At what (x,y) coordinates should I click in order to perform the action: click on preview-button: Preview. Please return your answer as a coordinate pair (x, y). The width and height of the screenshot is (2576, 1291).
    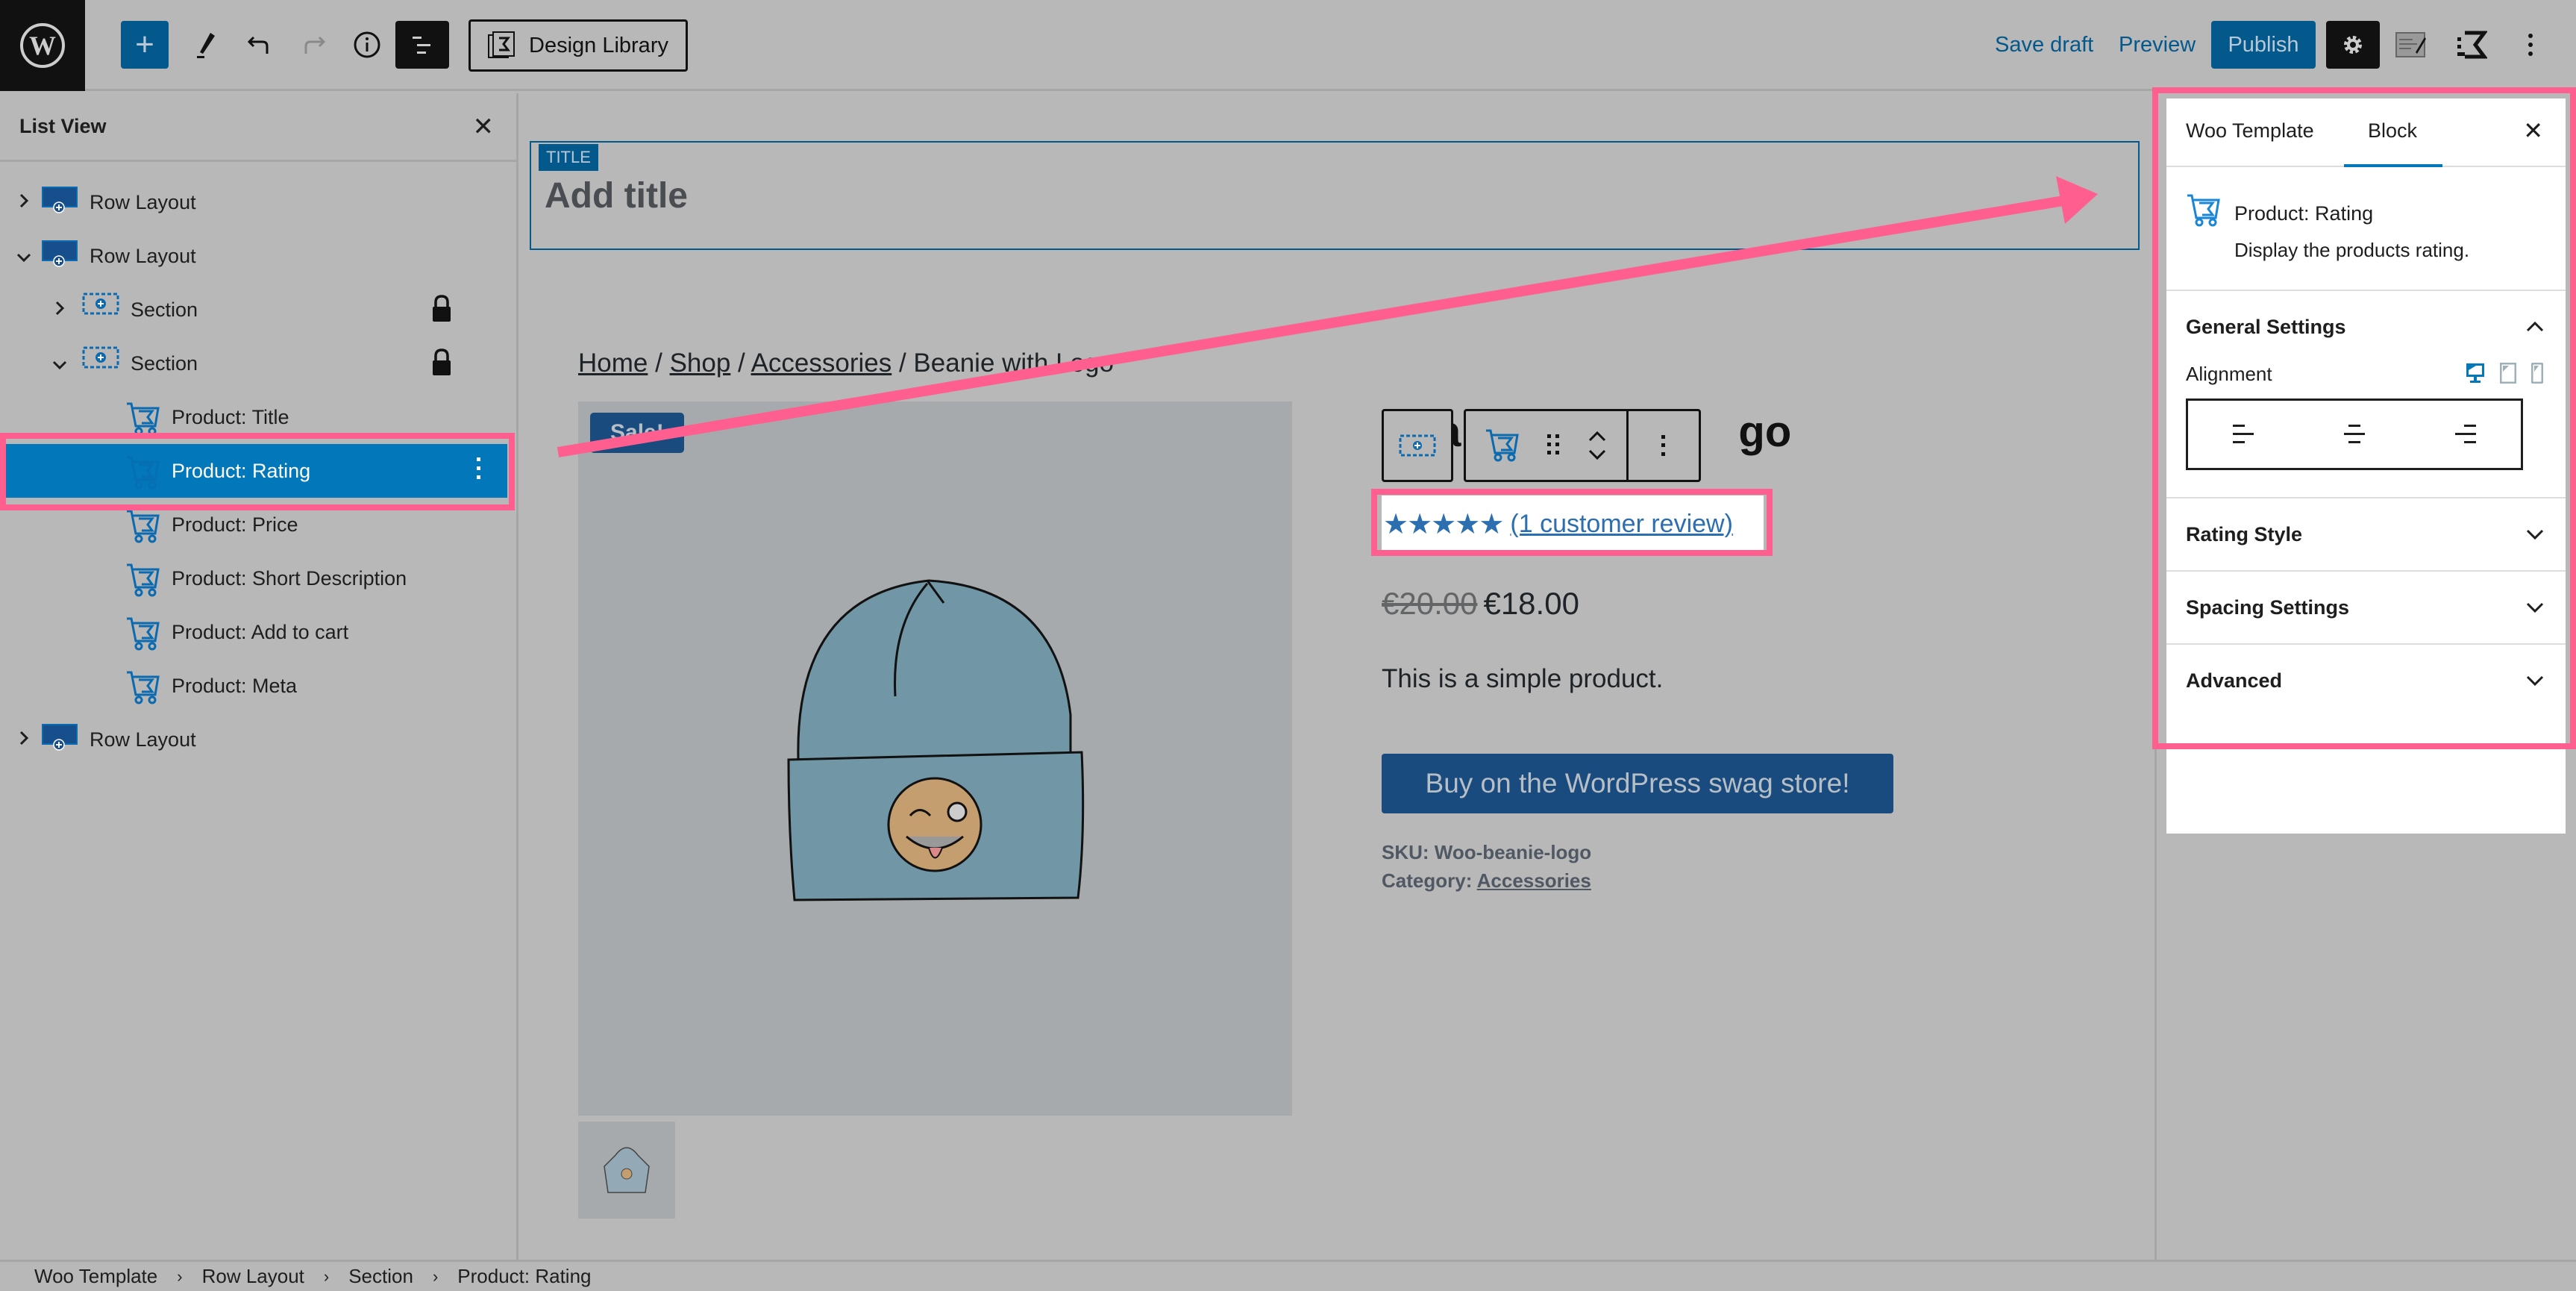
    Looking at the image, I should click on (2157, 45).